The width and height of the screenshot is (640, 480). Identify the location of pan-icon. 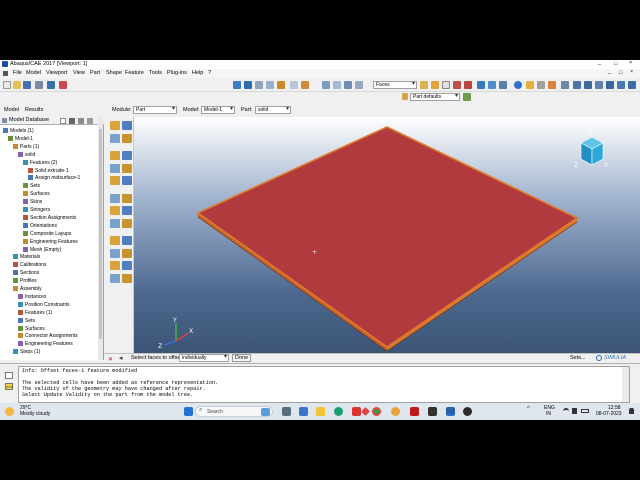
(237, 85).